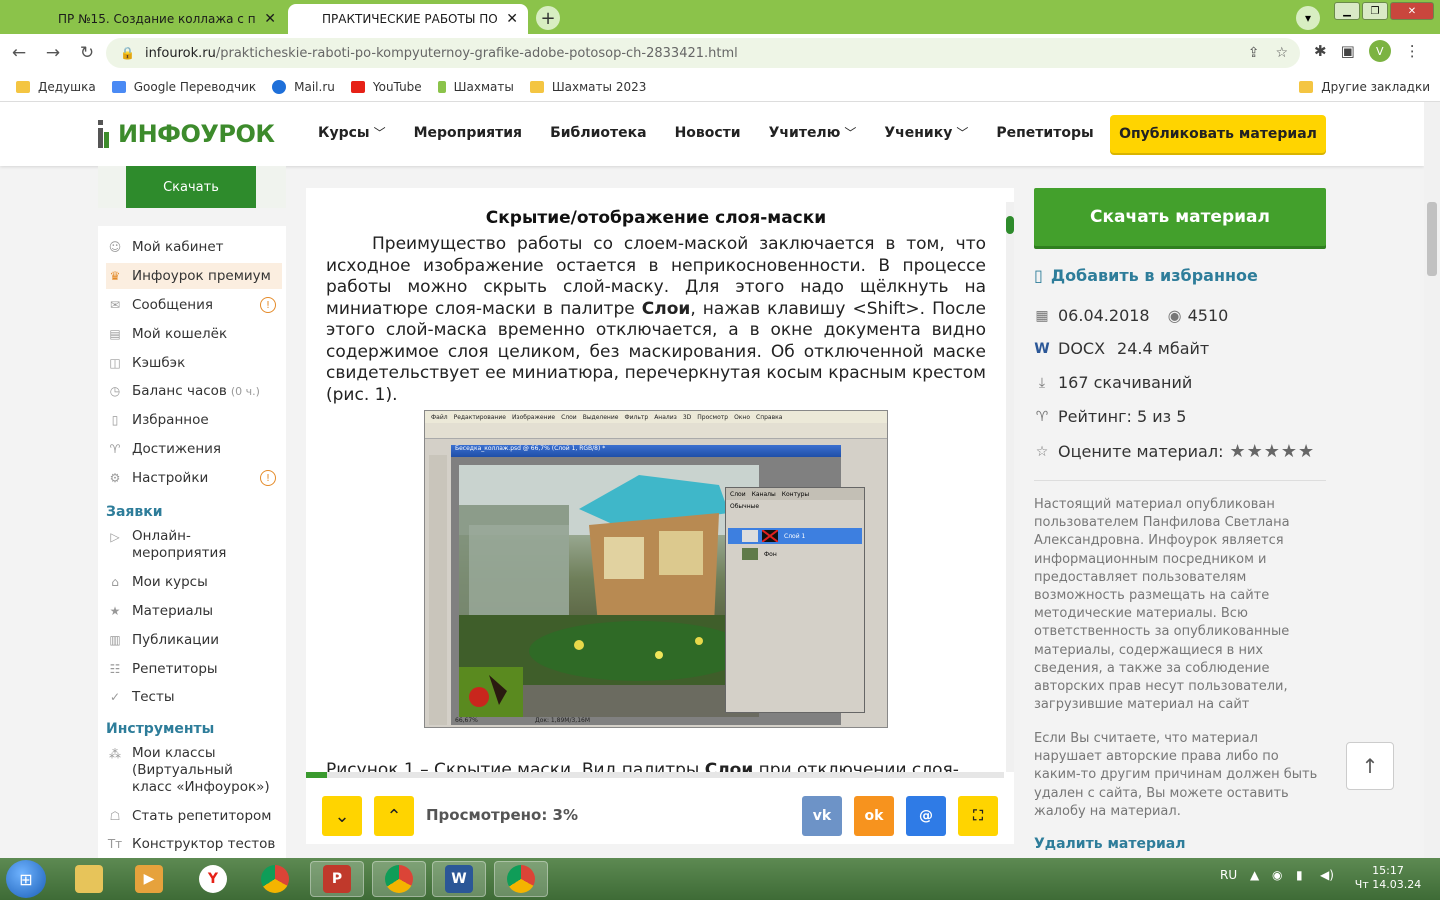 Image resolution: width=1440 pixels, height=900 pixels. Describe the element at coordinates (337, 879) in the screenshot. I see `taskbar-present: P` at that location.